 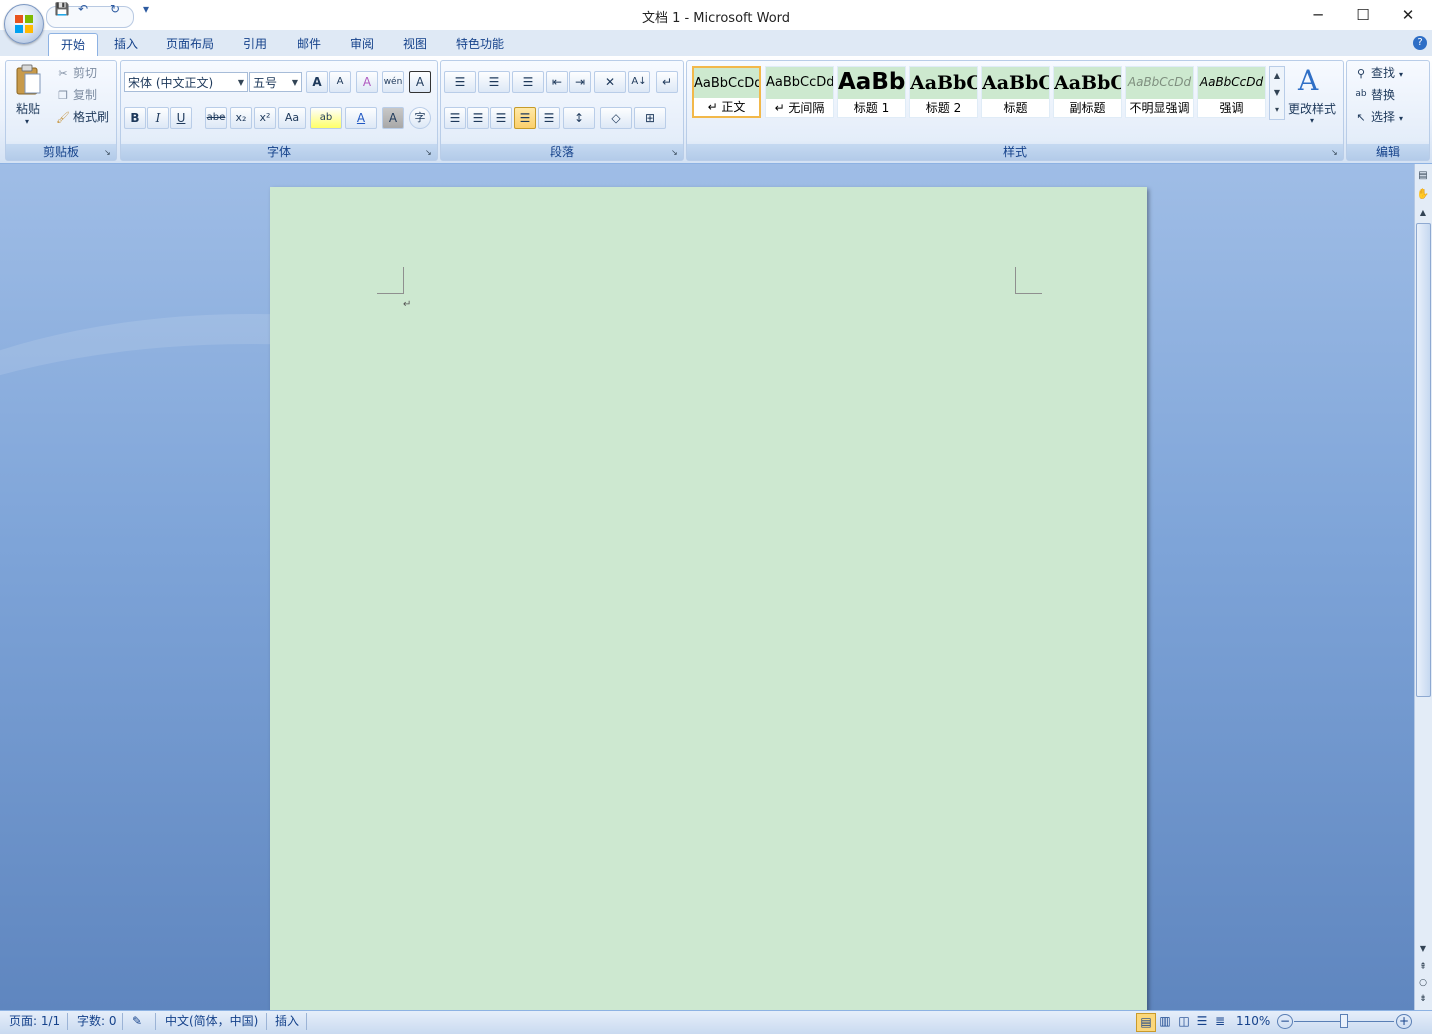 I want to click on align-left-button: ☰, so click(x=455, y=118).